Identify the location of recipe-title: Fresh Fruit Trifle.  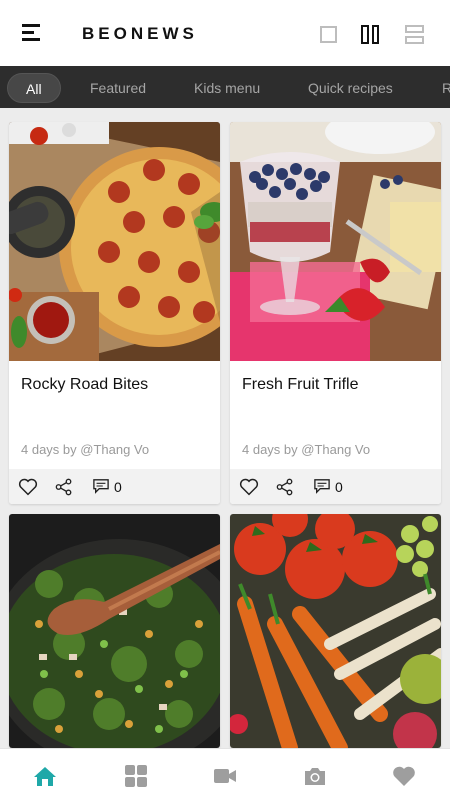
(300, 385).